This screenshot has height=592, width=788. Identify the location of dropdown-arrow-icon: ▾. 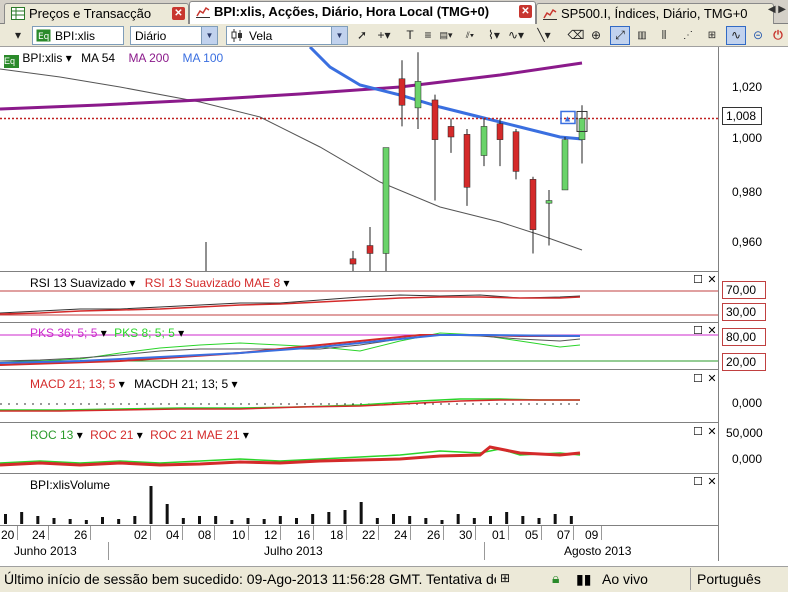
(18, 35).